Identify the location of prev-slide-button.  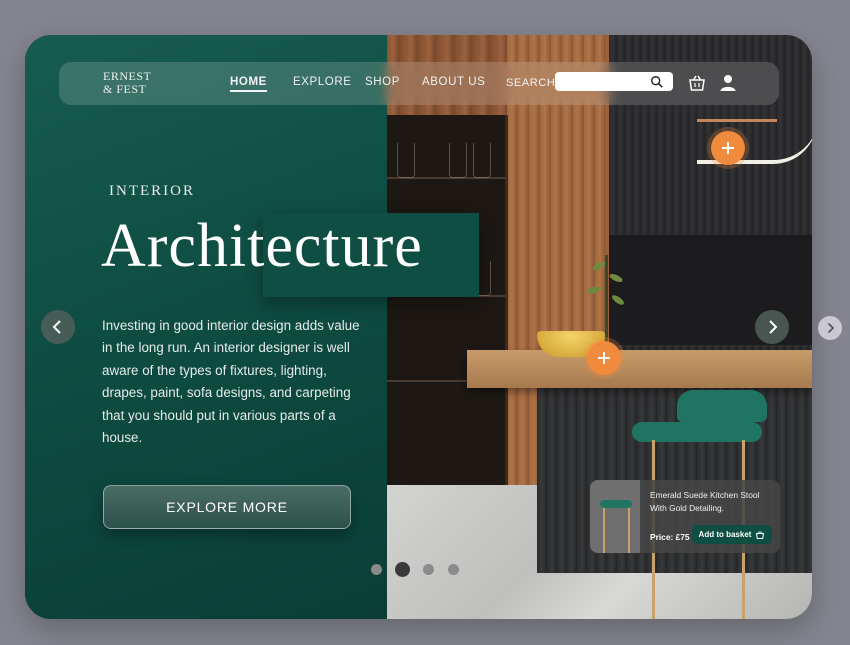
(58, 327).